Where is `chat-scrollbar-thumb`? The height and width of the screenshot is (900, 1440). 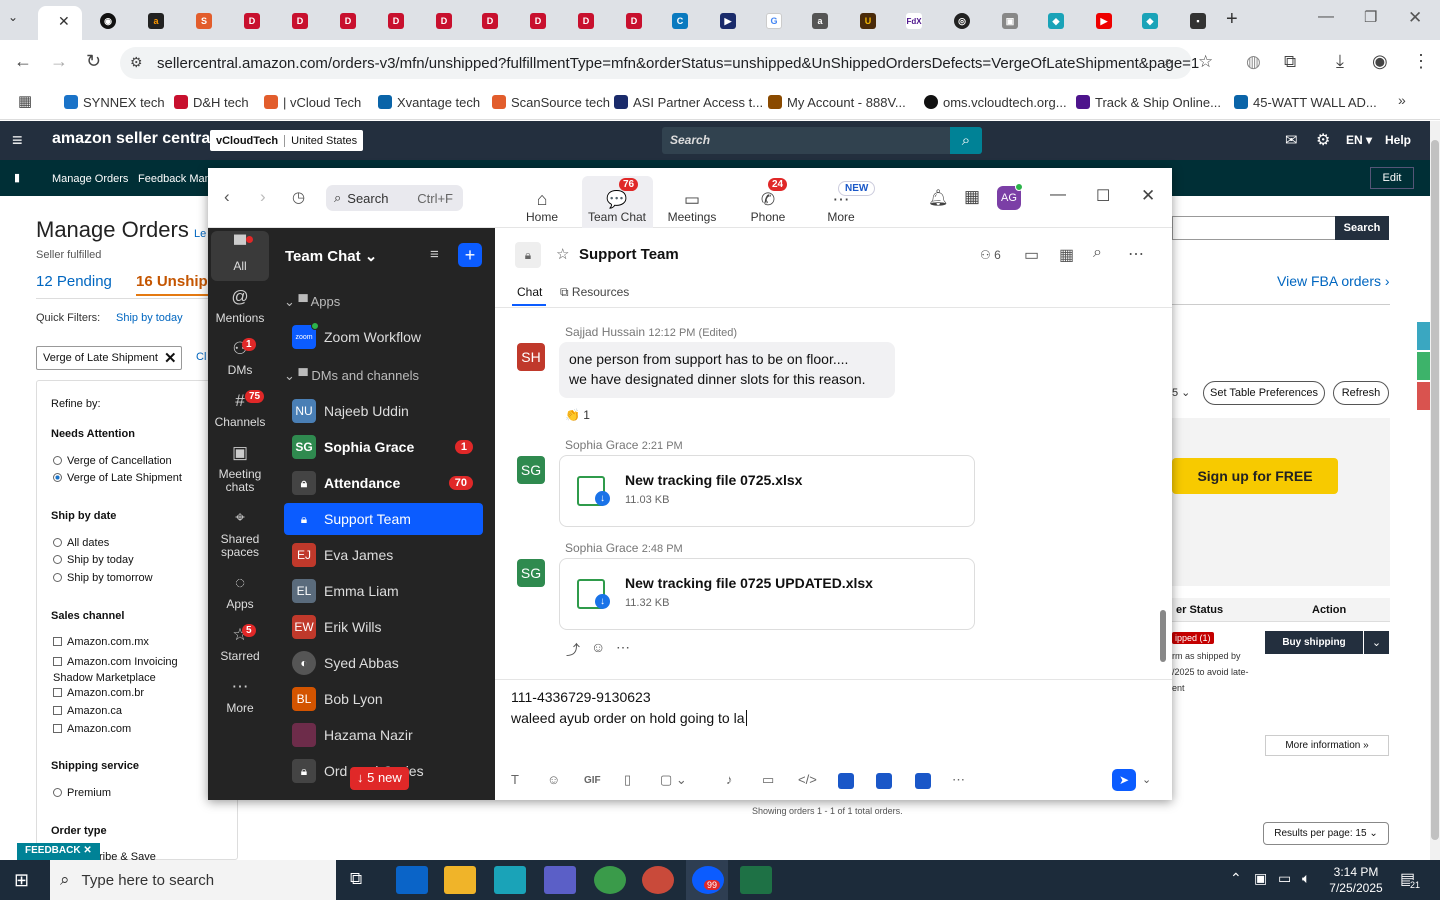 chat-scrollbar-thumb is located at coordinates (1163, 636).